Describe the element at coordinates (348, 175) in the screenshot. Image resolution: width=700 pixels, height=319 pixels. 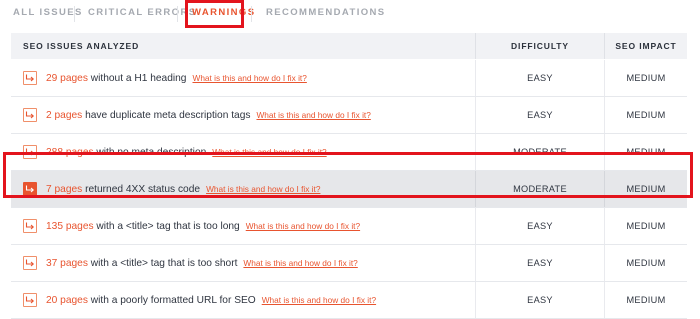
I see `highlighted-row-annotation` at that location.